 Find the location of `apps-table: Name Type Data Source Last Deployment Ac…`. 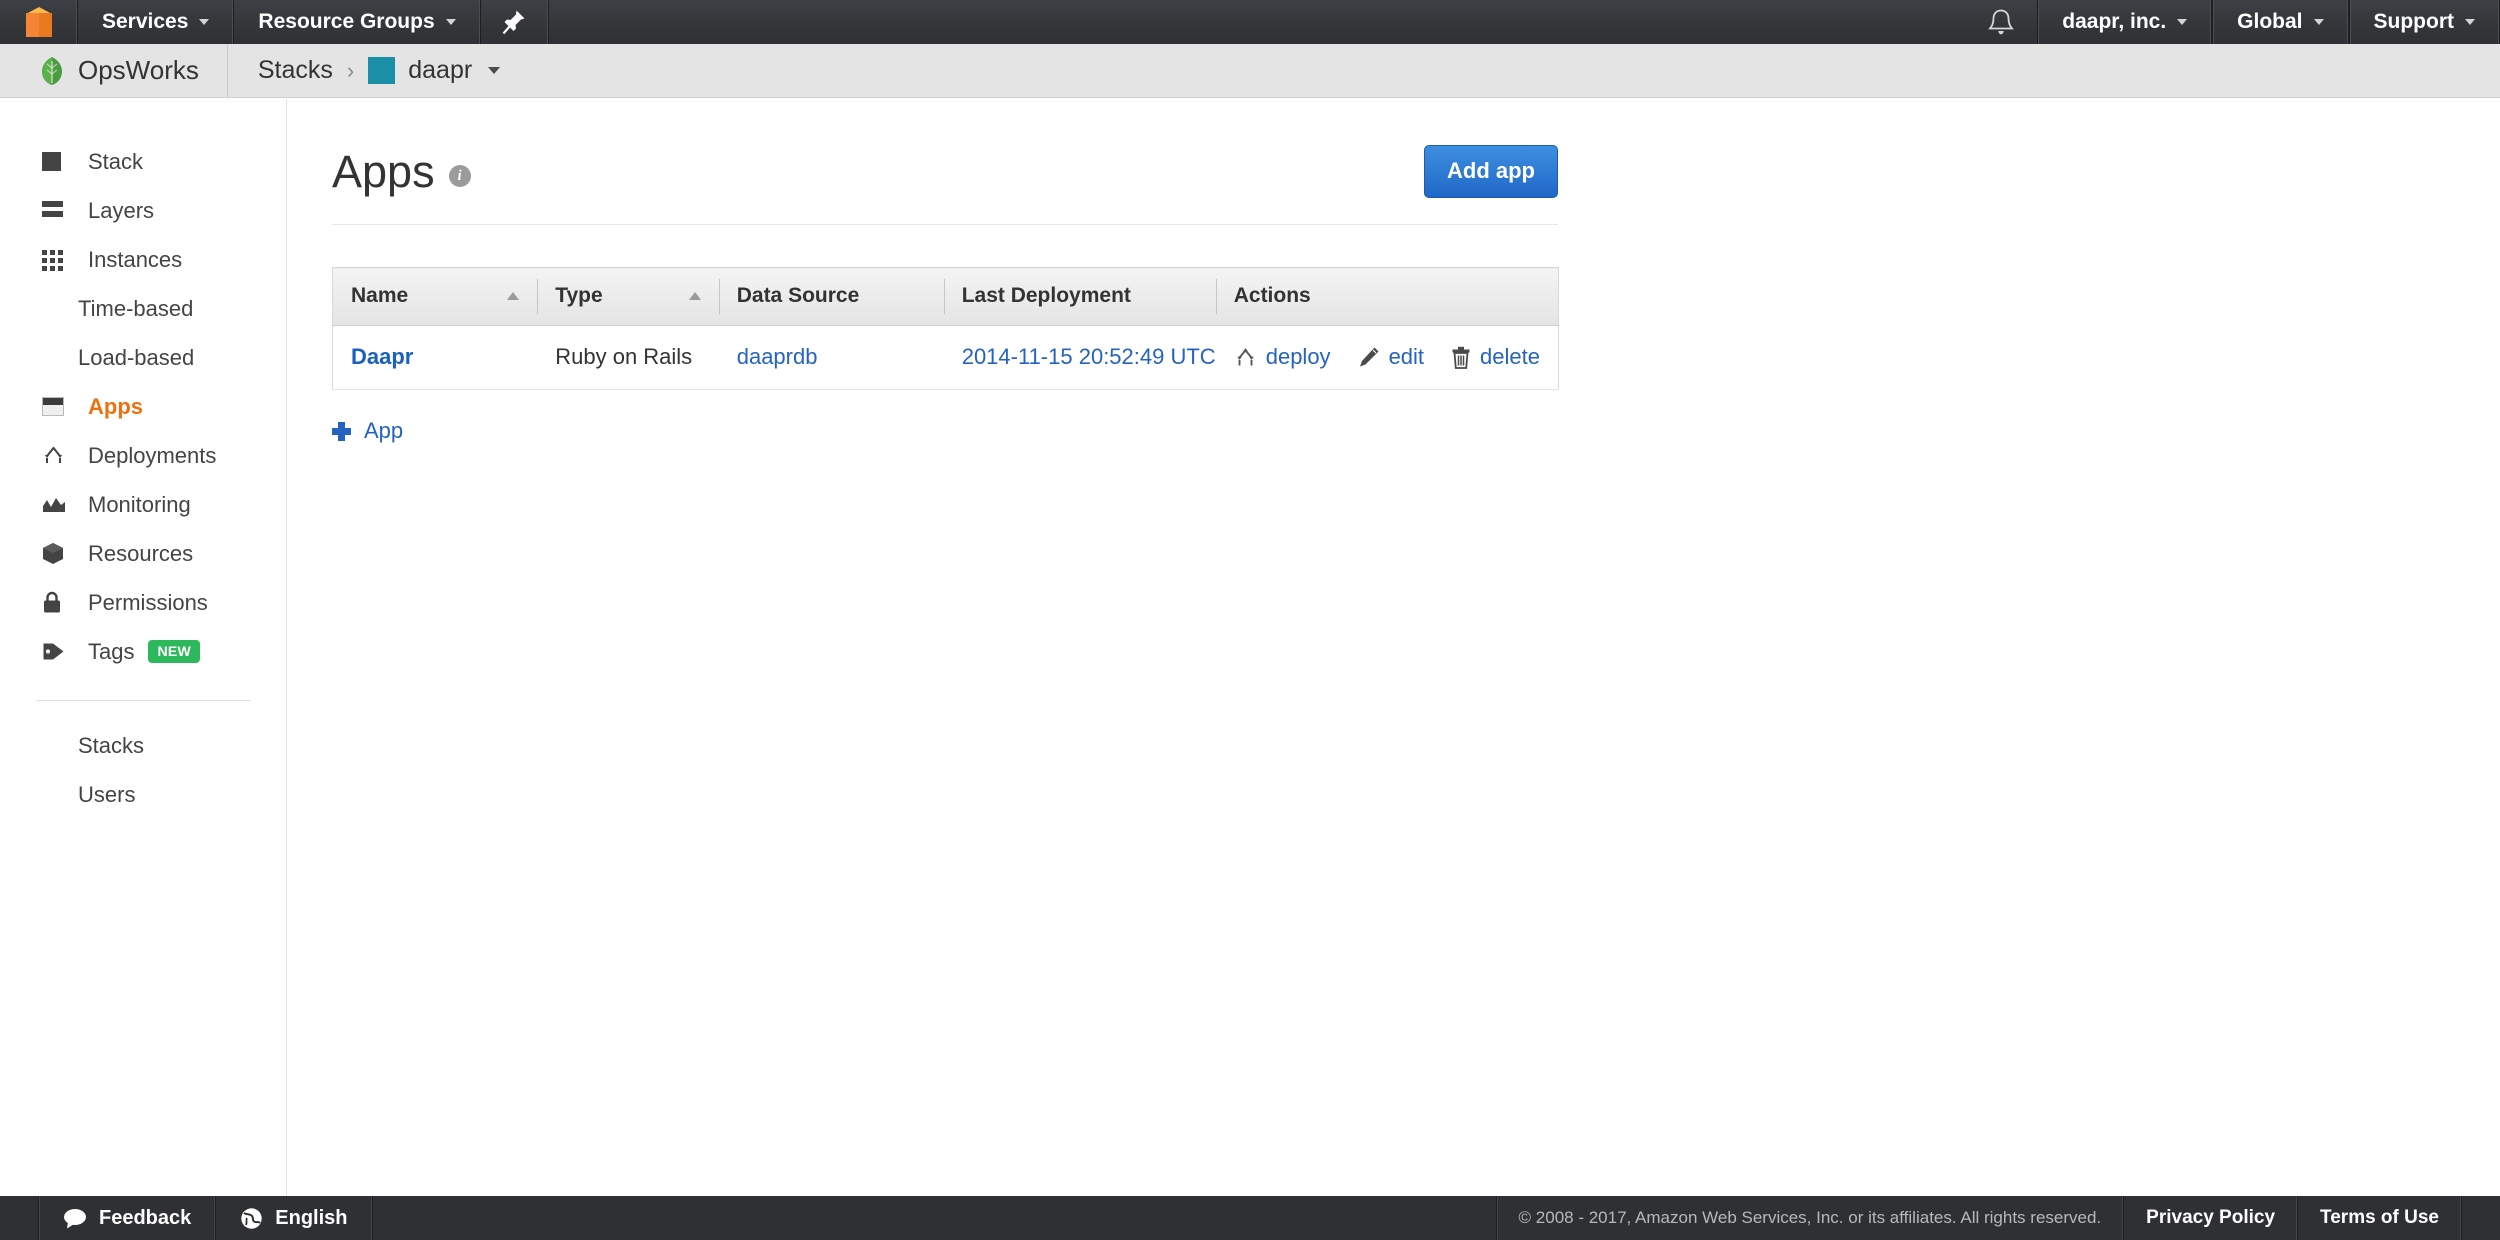

apps-table: Name Type Data Source Last Deployment Ac… is located at coordinates (945, 328).